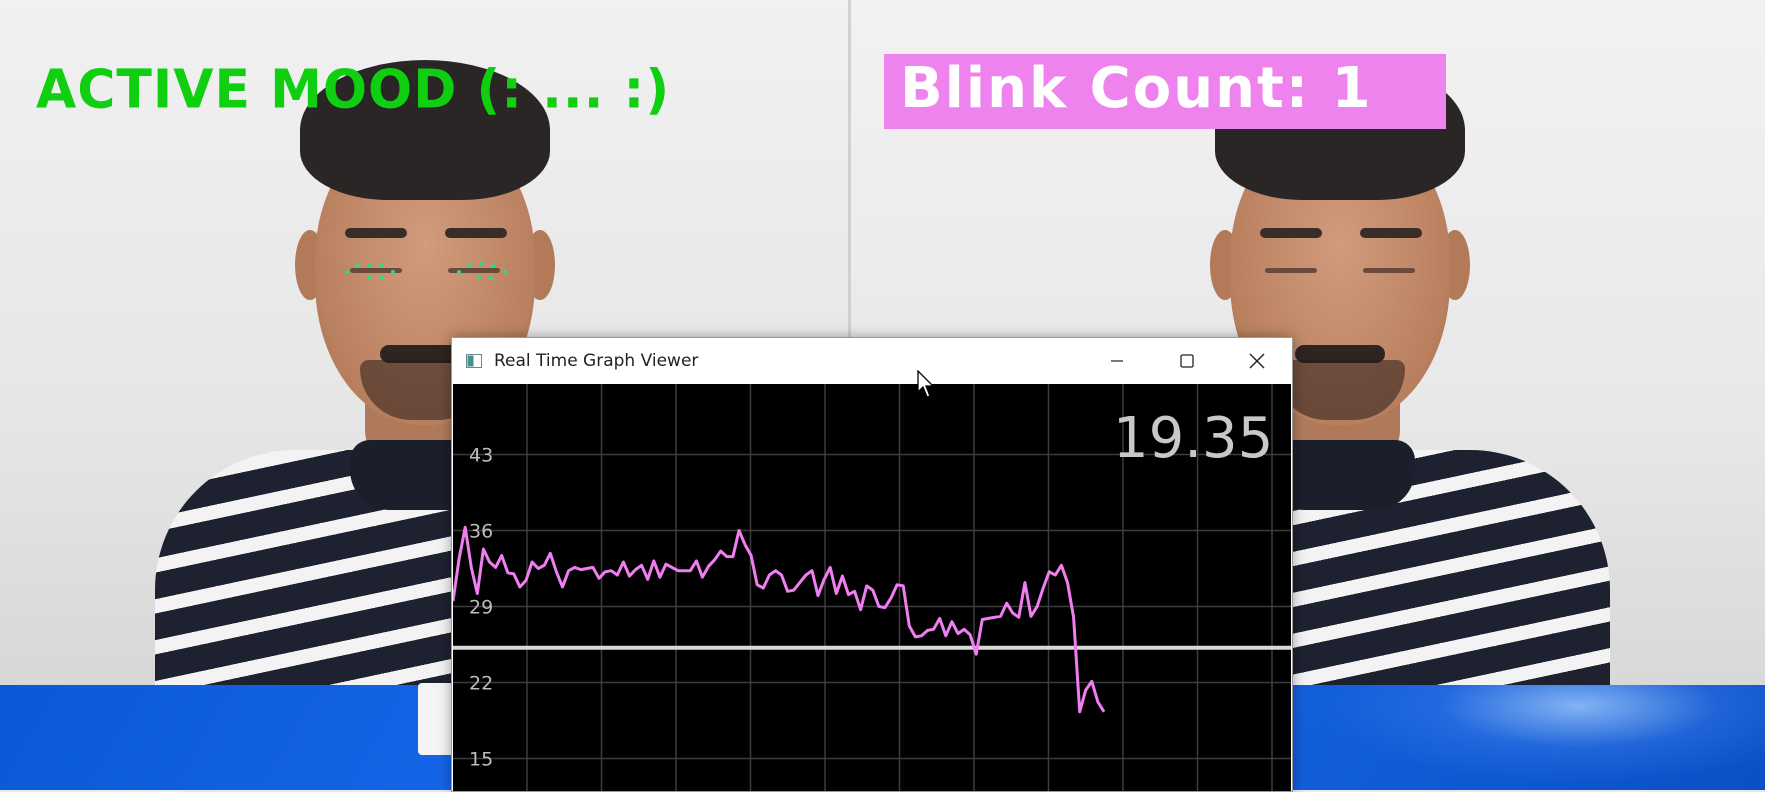  Describe the element at coordinates (353, 90) in the screenshot. I see `mood-status-text: ACTIVE MOOD (: ... :)` at that location.